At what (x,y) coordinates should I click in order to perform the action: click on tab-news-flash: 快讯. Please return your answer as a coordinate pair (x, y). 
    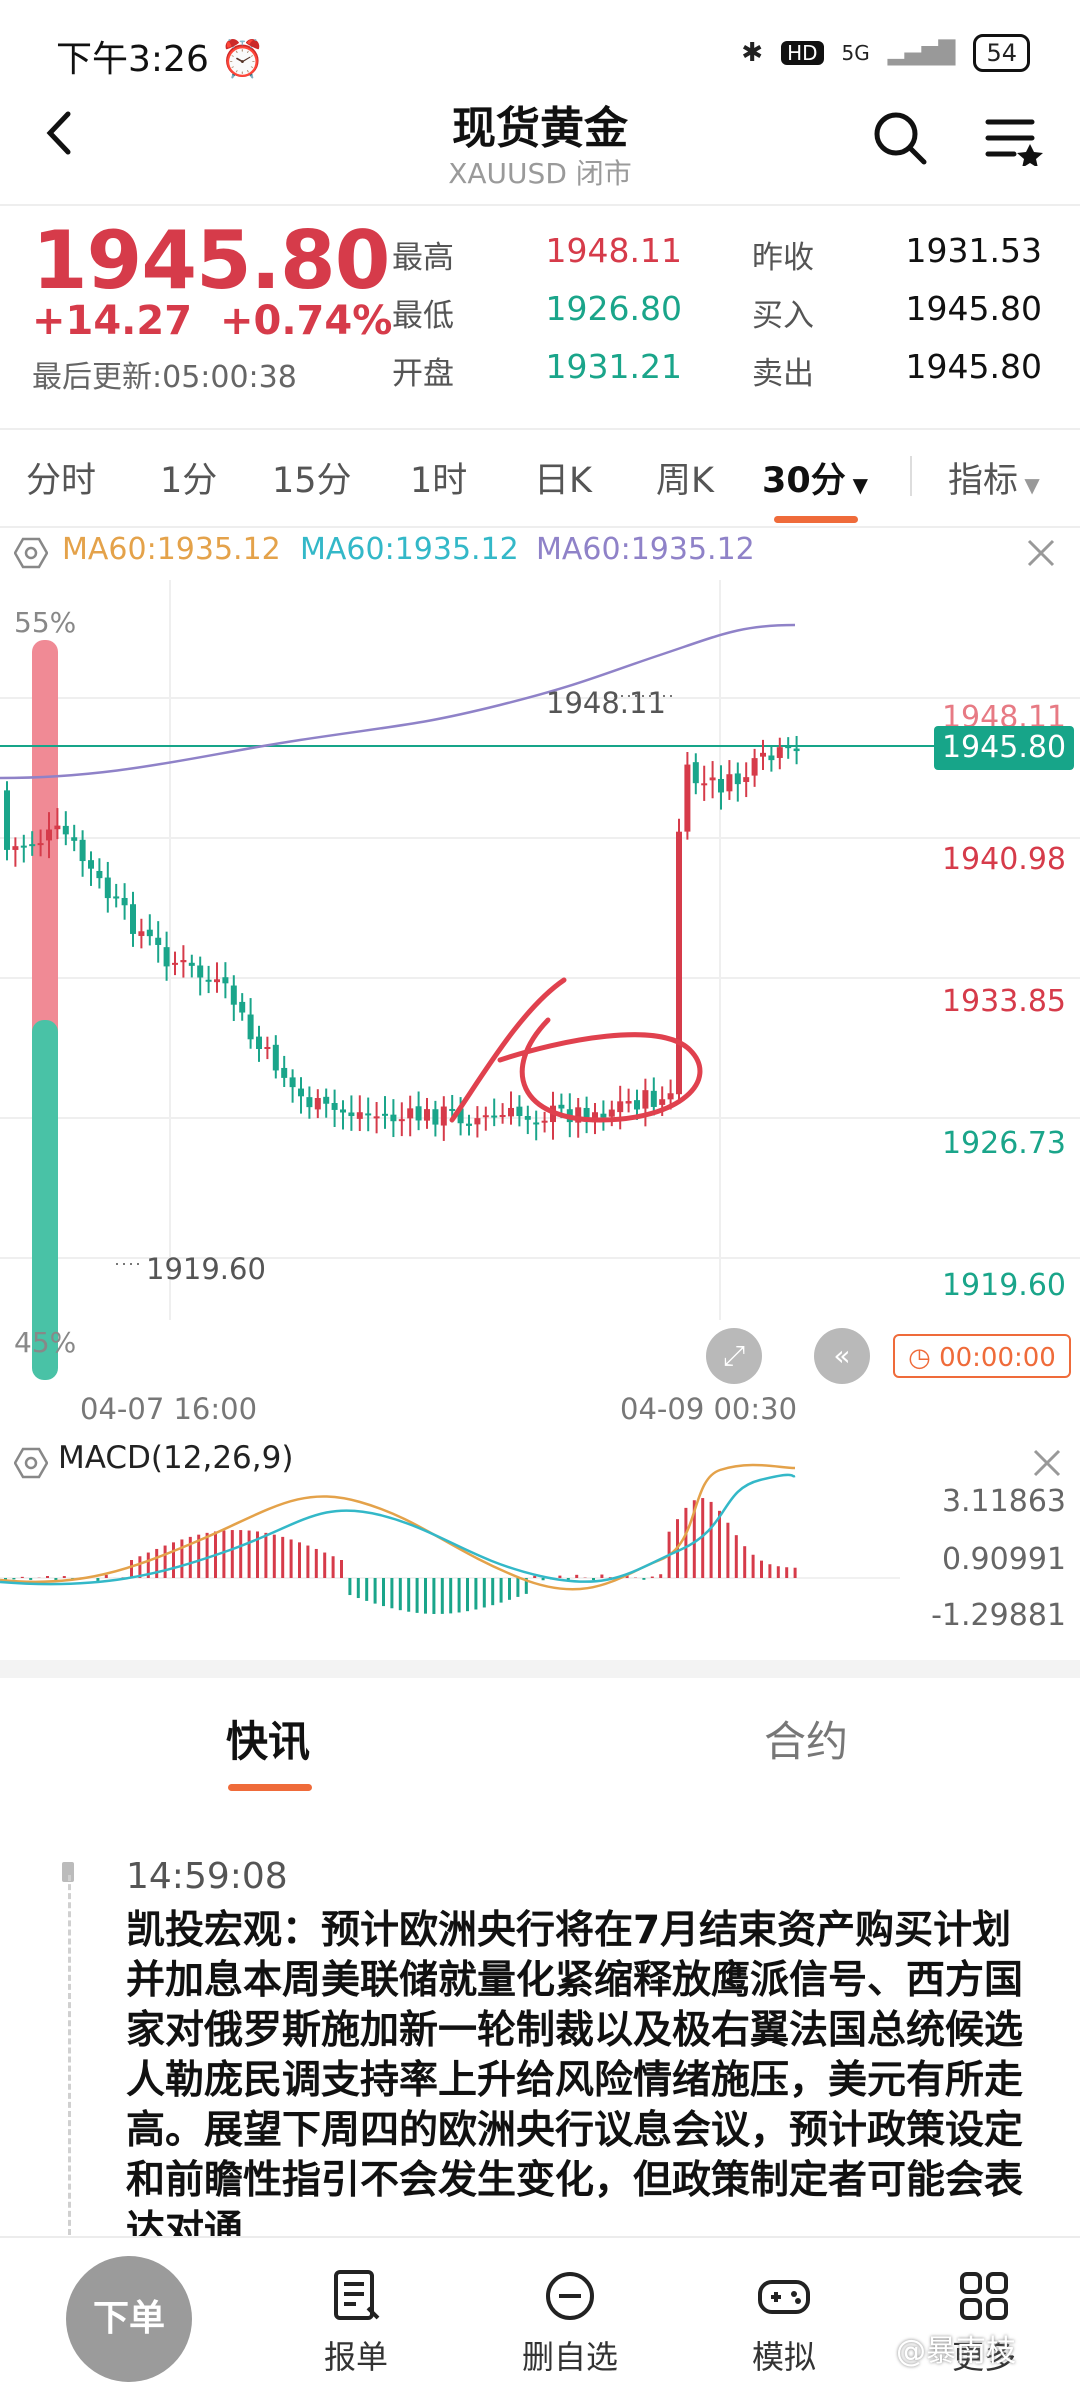
    Looking at the image, I should click on (268, 1738).